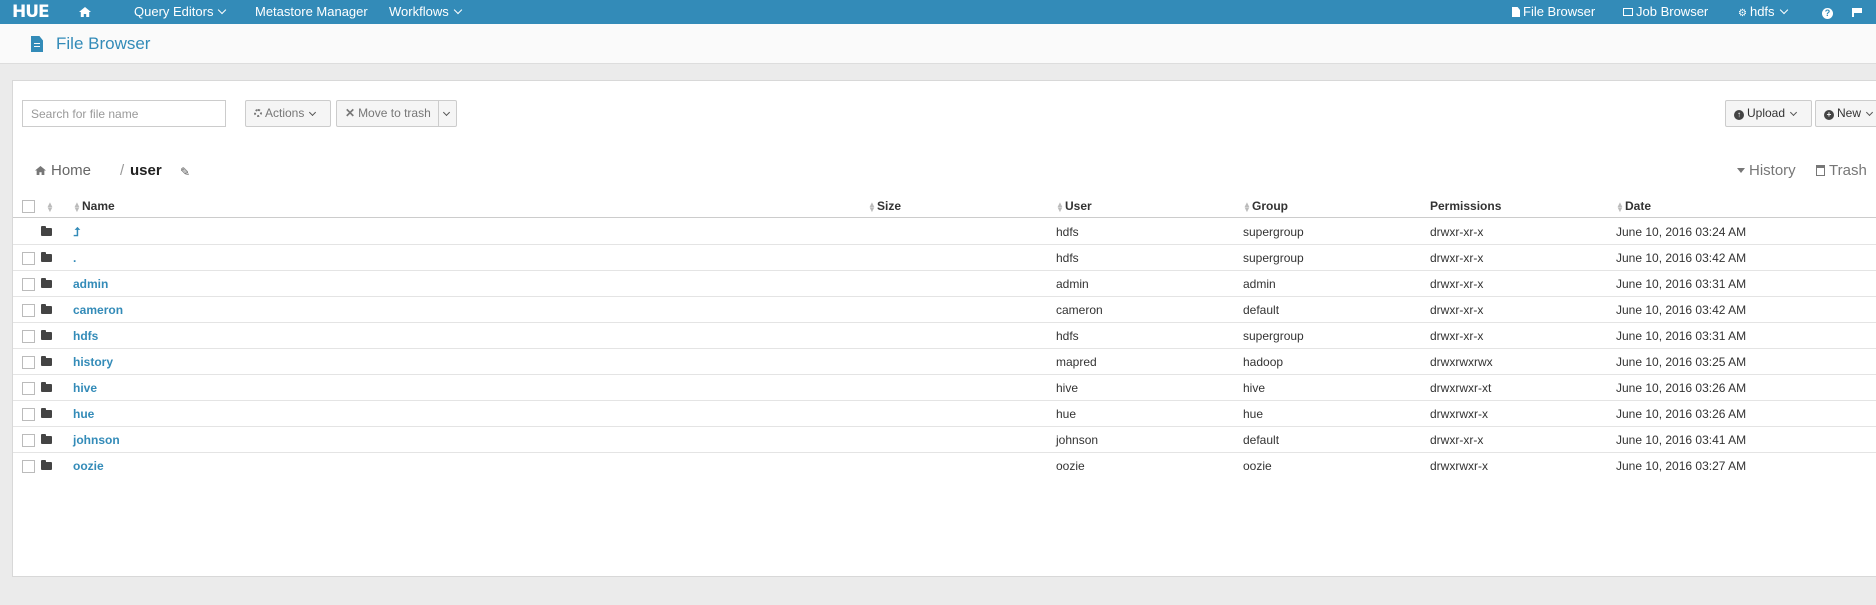  What do you see at coordinates (1849, 113) in the screenshot?
I see `new-label: New` at bounding box center [1849, 113].